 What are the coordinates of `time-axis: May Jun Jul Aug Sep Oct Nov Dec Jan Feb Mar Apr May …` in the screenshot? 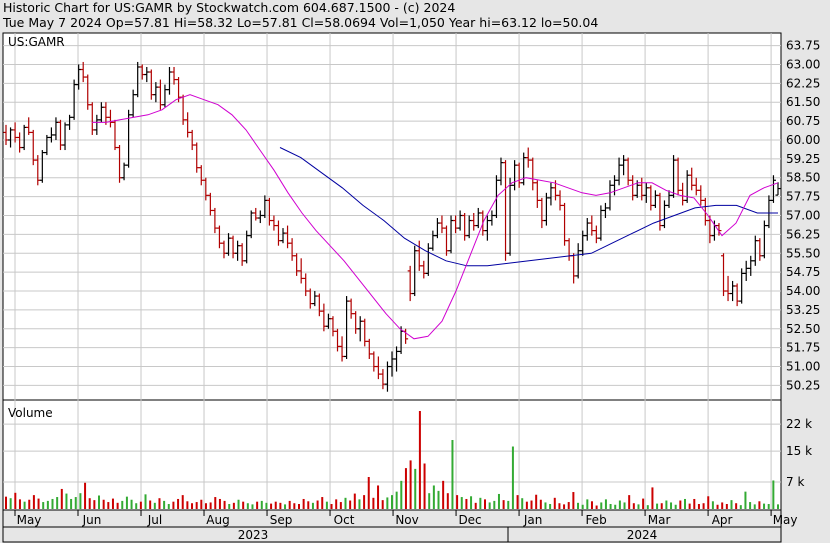 It's located at (400, 526).